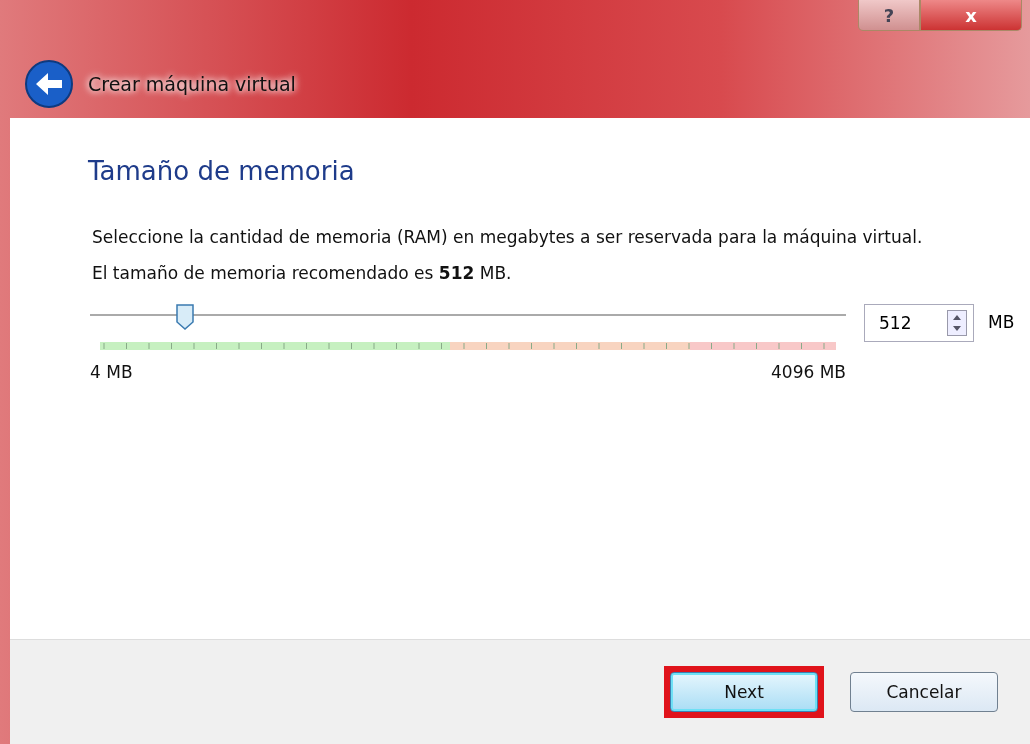 This screenshot has width=1030, height=744. I want to click on cancel-button: Cancelar, so click(924, 692).